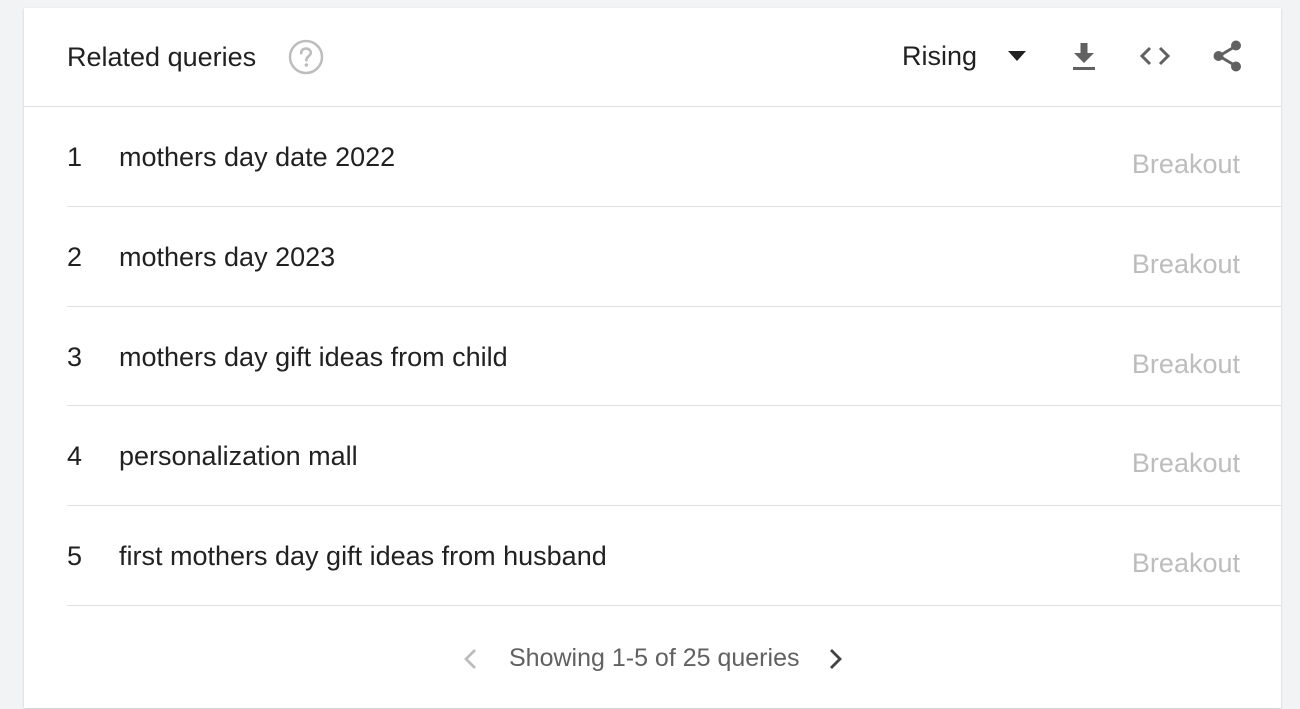  What do you see at coordinates (1084, 56) in the screenshot?
I see `download-icon` at bounding box center [1084, 56].